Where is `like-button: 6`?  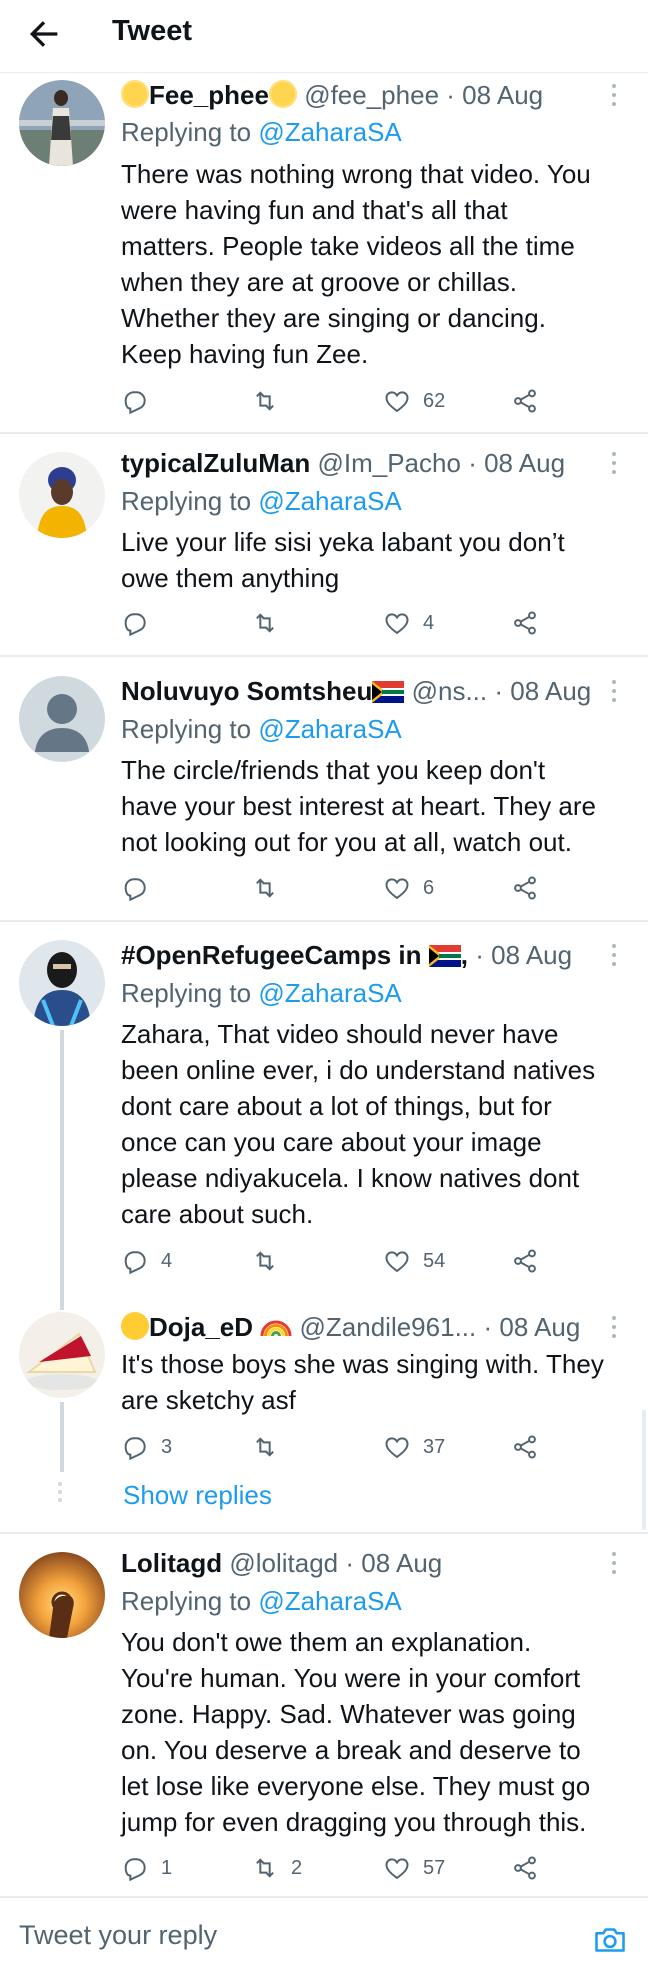
like-button: 6 is located at coordinates (408, 888).